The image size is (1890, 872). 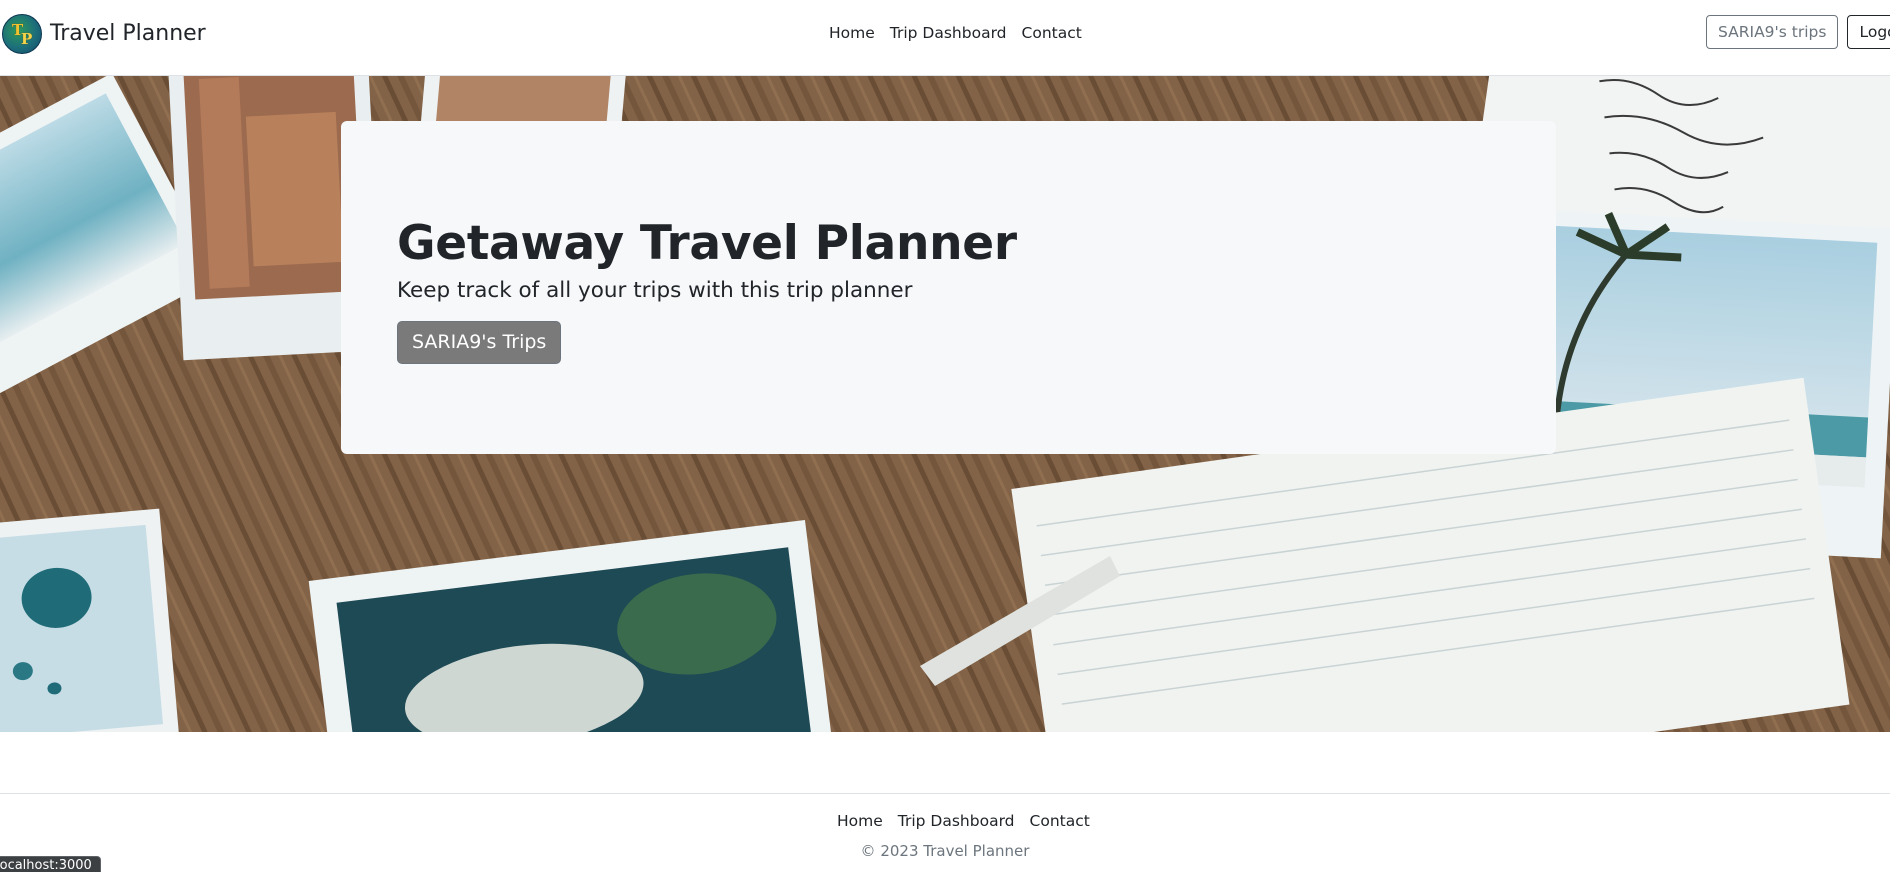 I want to click on user-trips-button: SARIA9's trips, so click(x=1772, y=32).